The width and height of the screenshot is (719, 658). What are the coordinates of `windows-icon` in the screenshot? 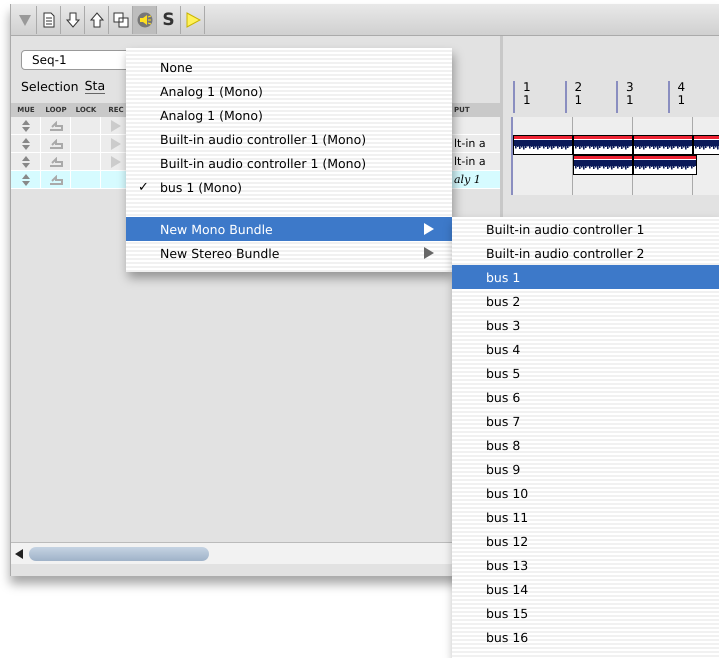 It's located at (120, 20).